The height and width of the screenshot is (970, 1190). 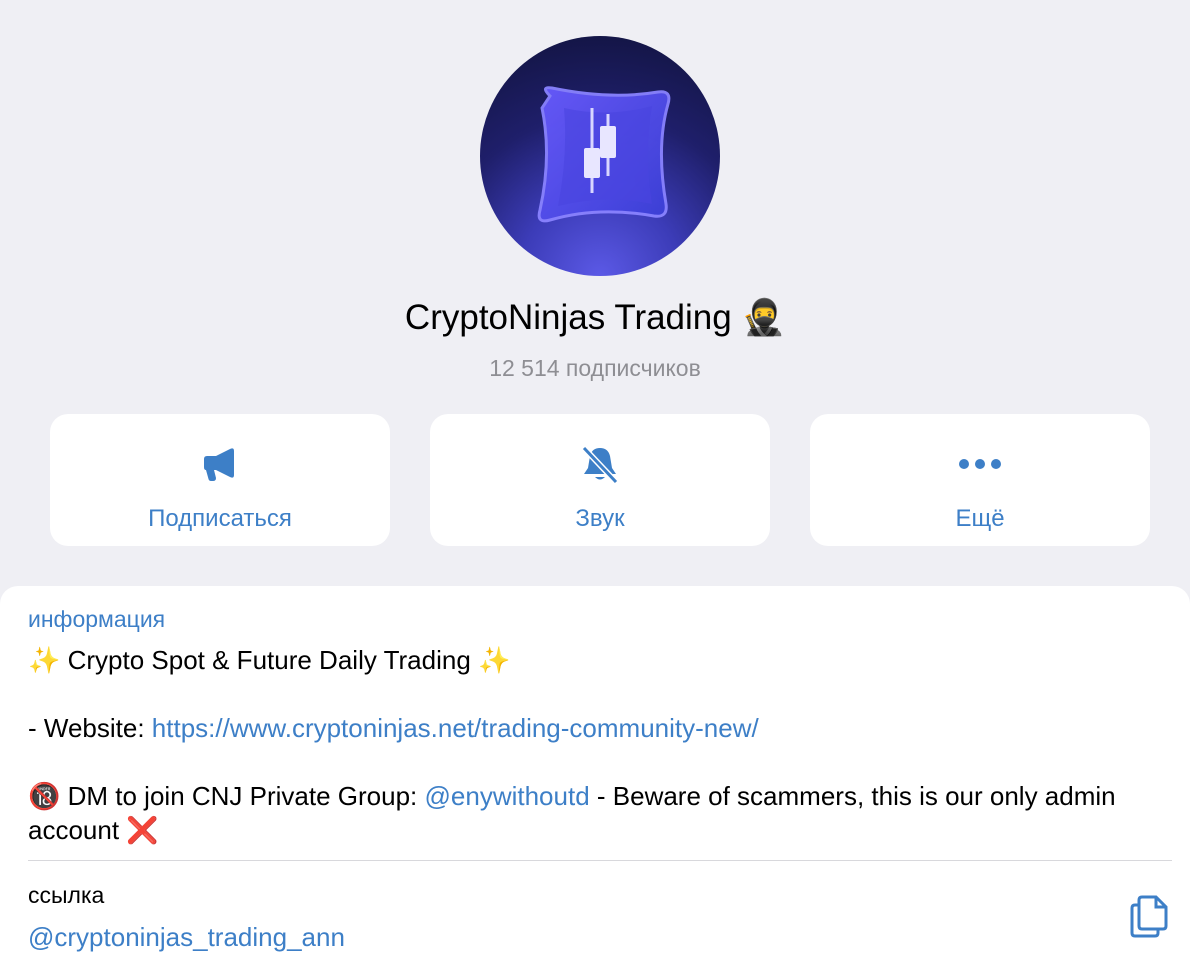 What do you see at coordinates (97, 619) in the screenshot?
I see `info-heading: информация` at bounding box center [97, 619].